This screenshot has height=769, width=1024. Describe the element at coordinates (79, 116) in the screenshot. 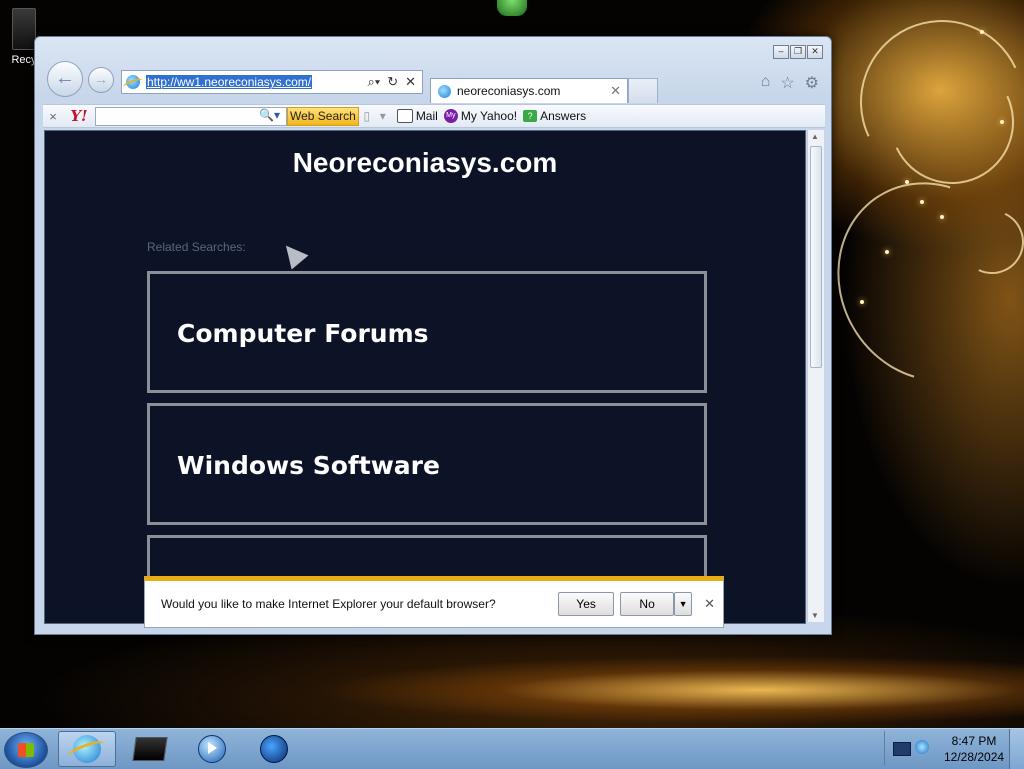

I see `yahoo-logo: Y!` at that location.